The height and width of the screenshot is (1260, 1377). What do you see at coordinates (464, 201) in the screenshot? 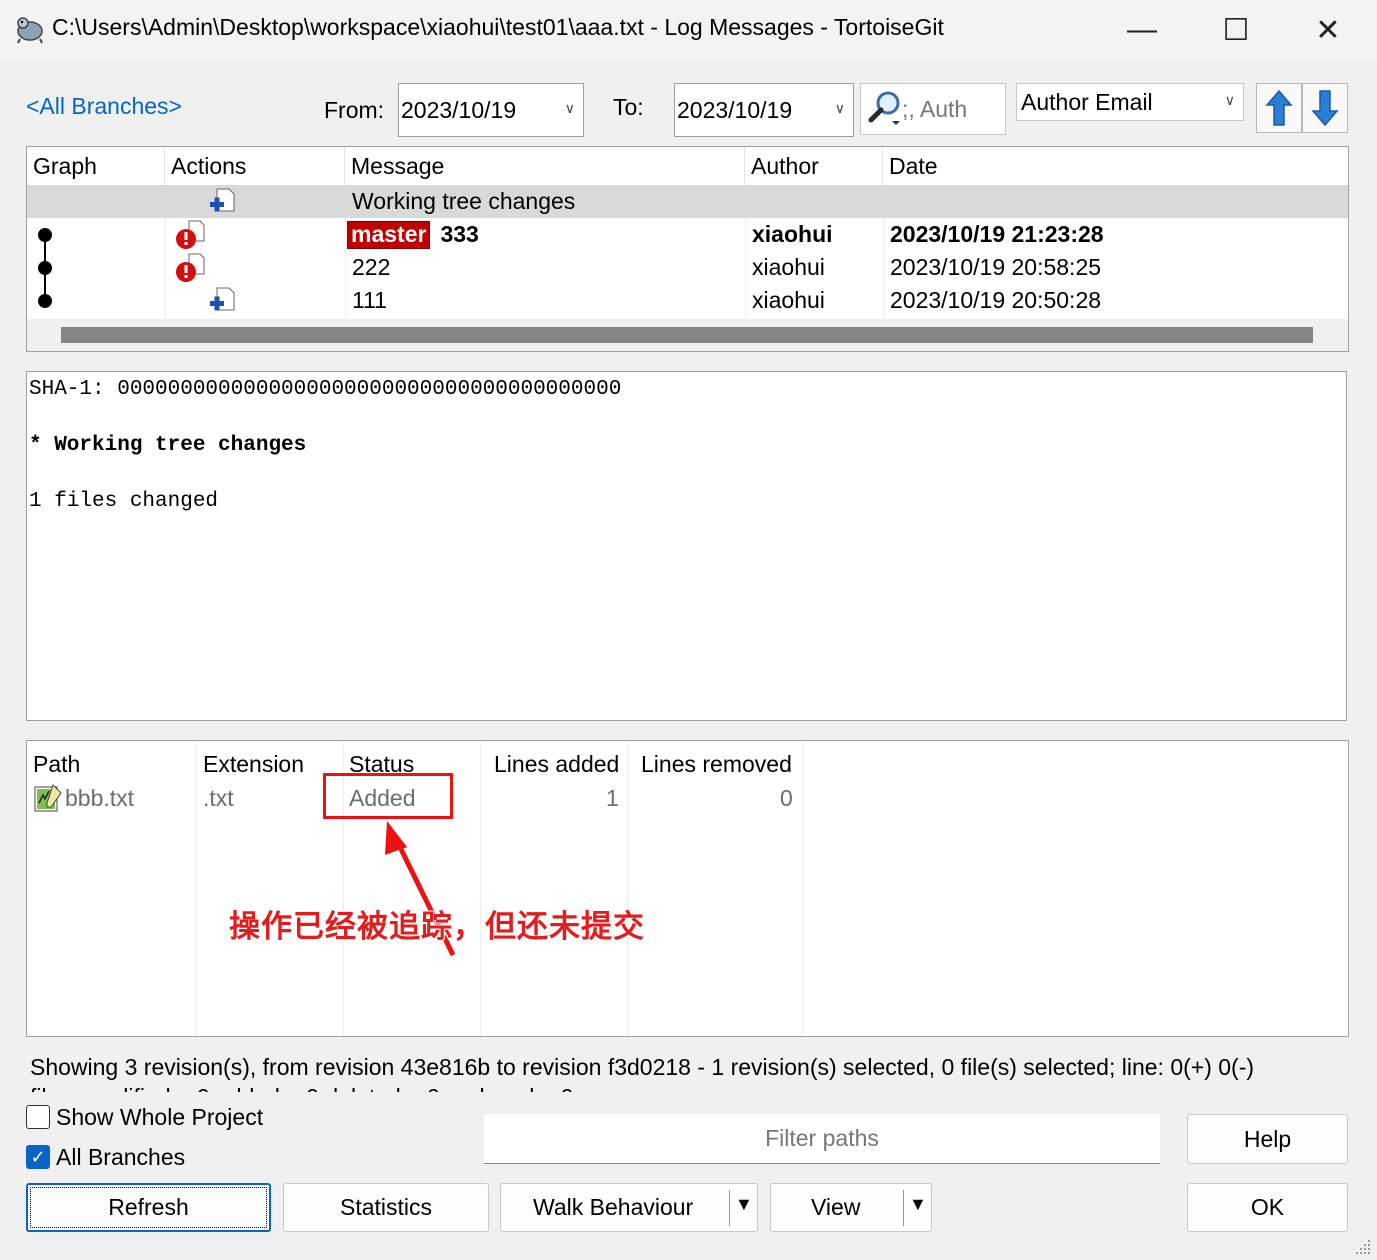
I see `log-message: Working tree changes` at bounding box center [464, 201].